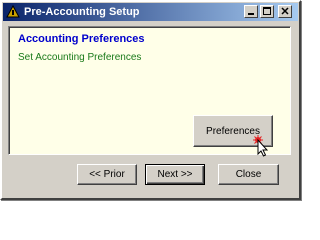 This screenshot has width=320, height=240. What do you see at coordinates (80, 57) in the screenshot?
I see `page-subheading: Set Accounting Preferences` at bounding box center [80, 57].